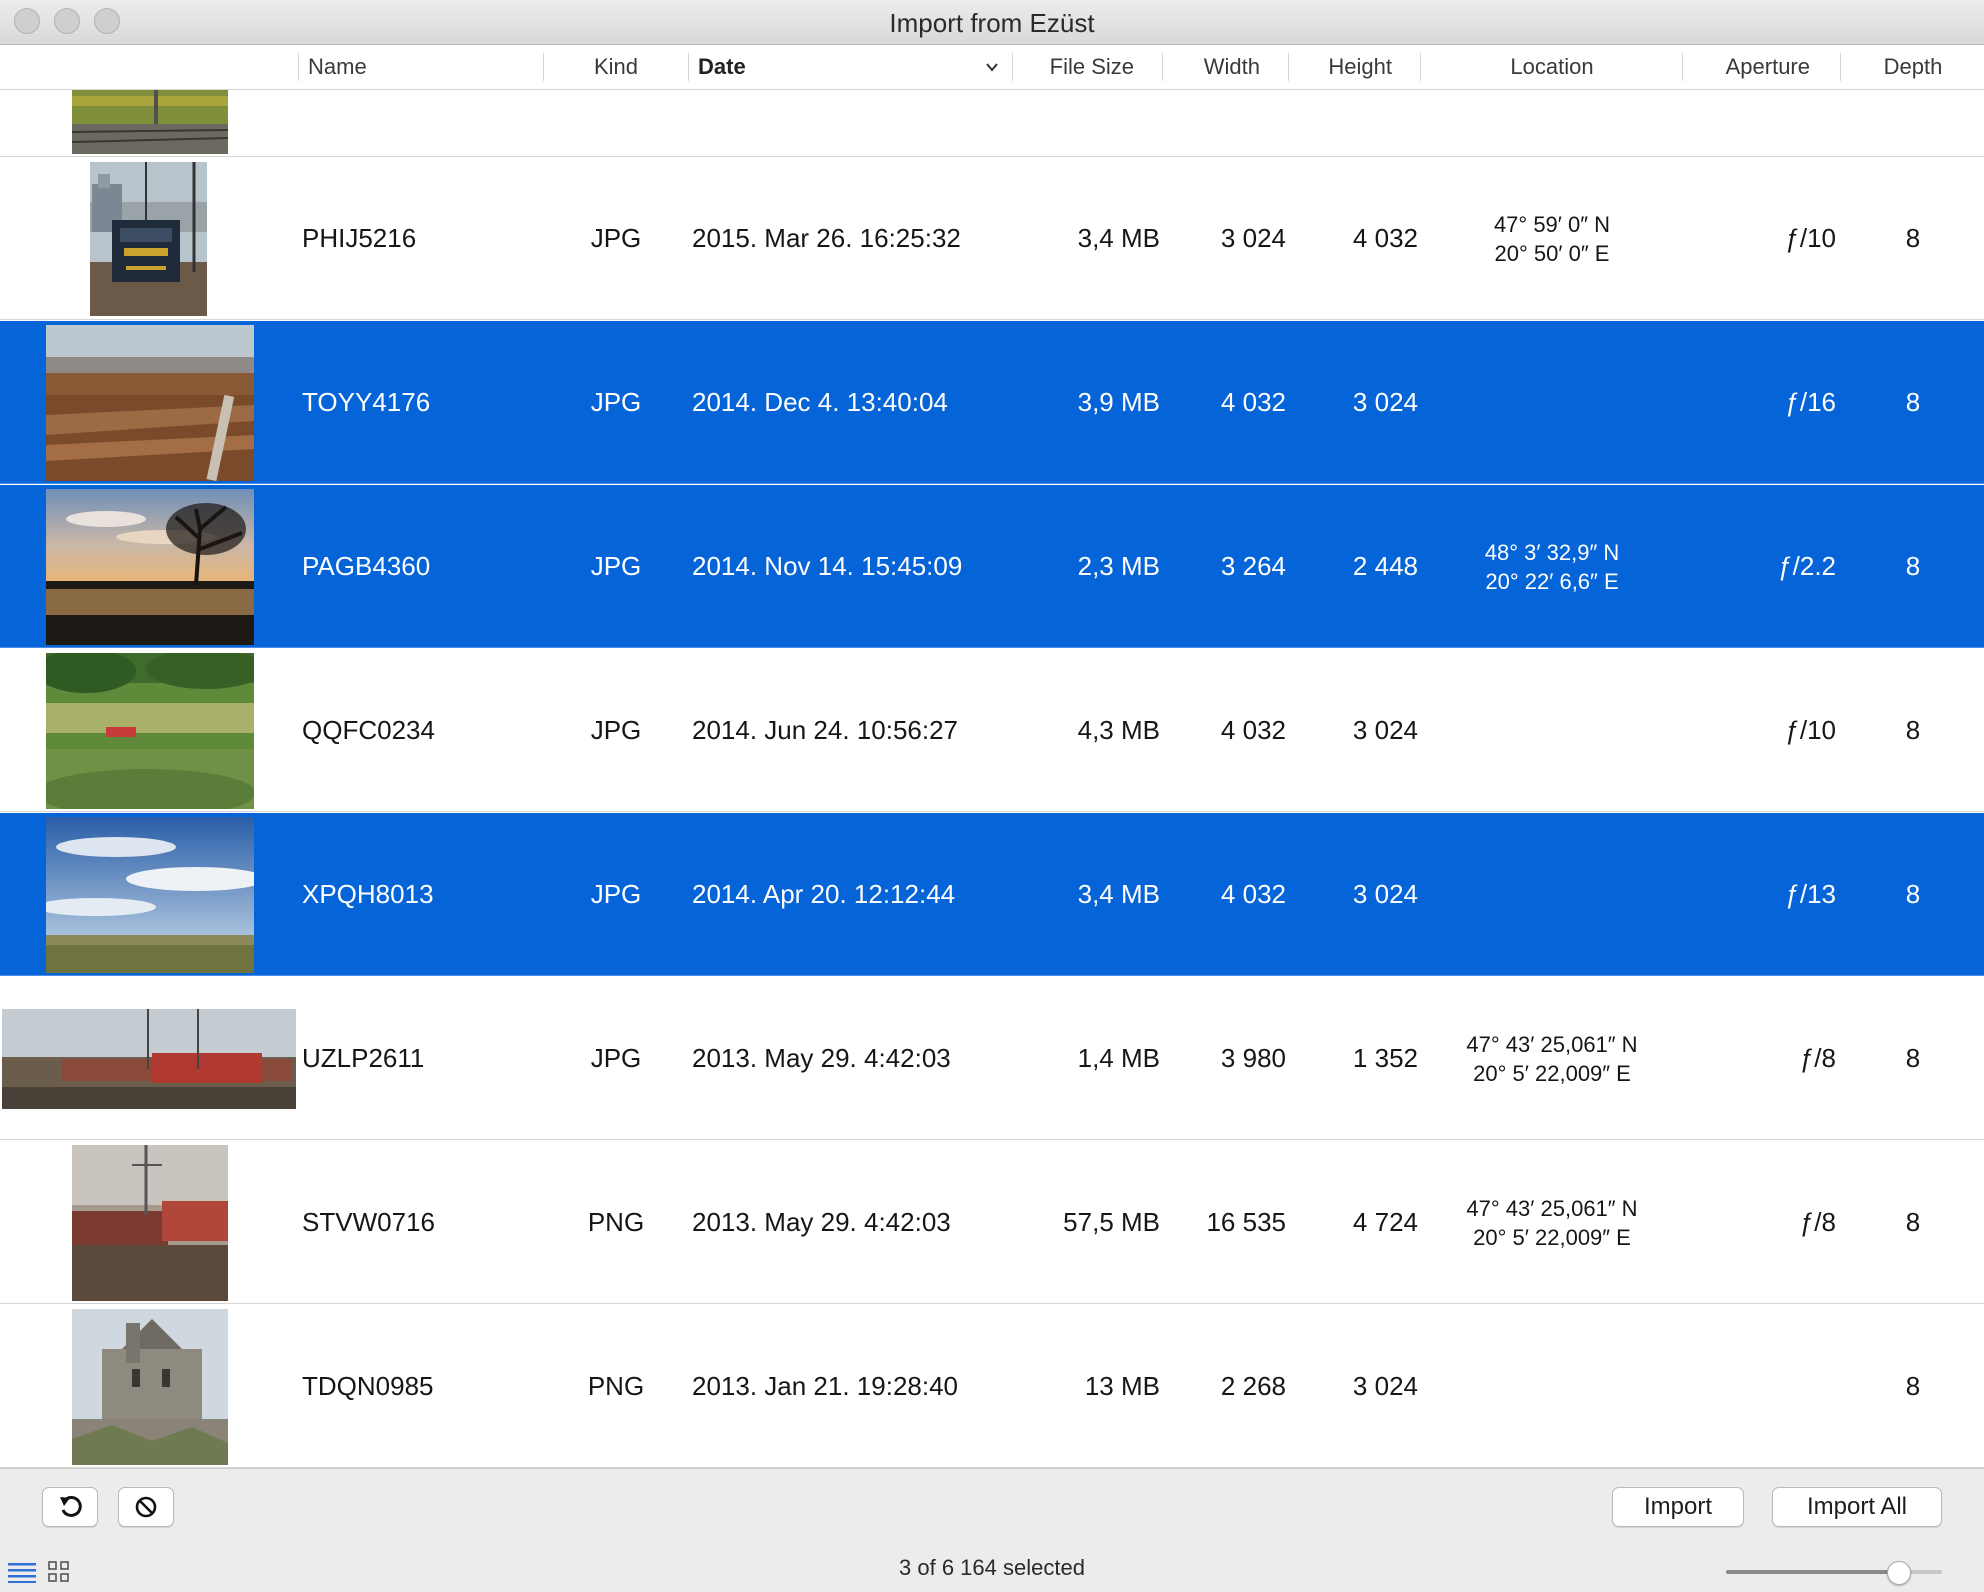 The height and width of the screenshot is (1592, 1984). I want to click on column-header-height: Height, so click(1344, 67).